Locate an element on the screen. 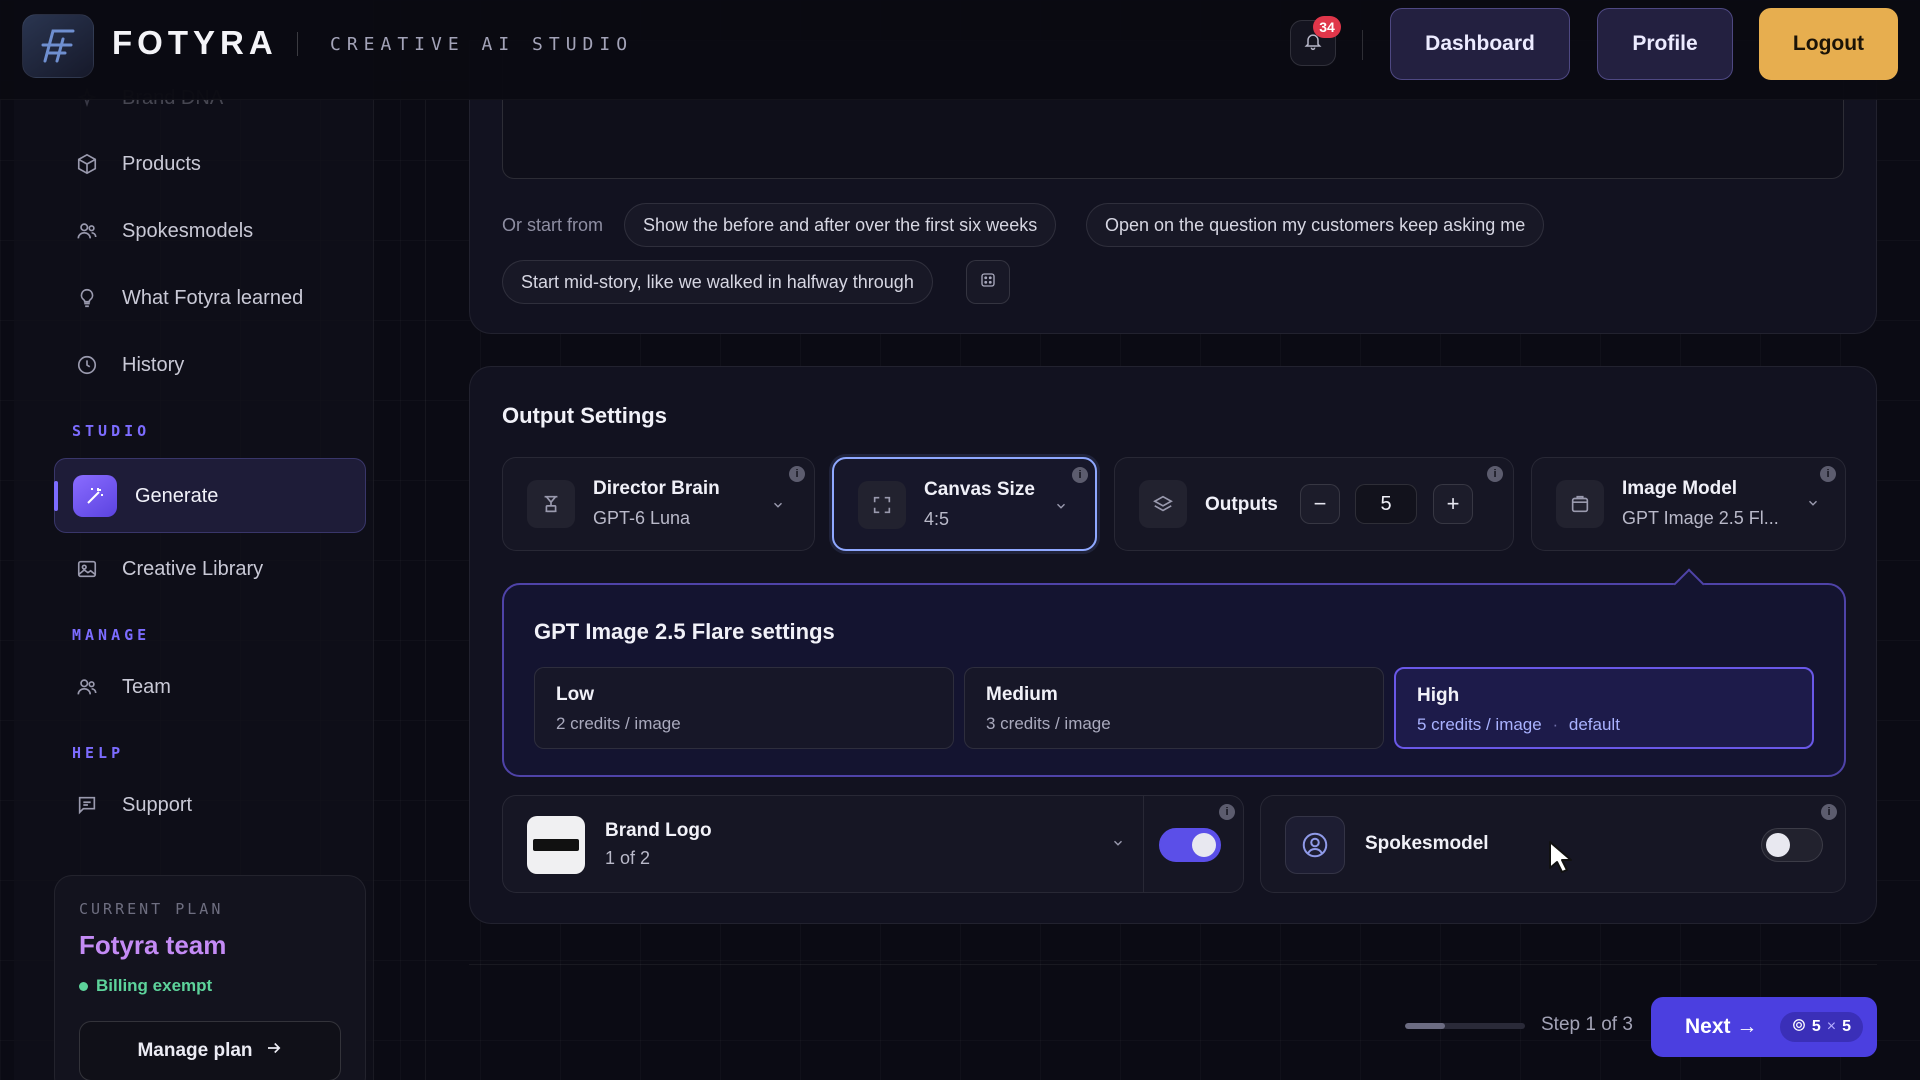 The width and height of the screenshot is (1920, 1080). manage-plan-label: Manage plan is located at coordinates (195, 1050).